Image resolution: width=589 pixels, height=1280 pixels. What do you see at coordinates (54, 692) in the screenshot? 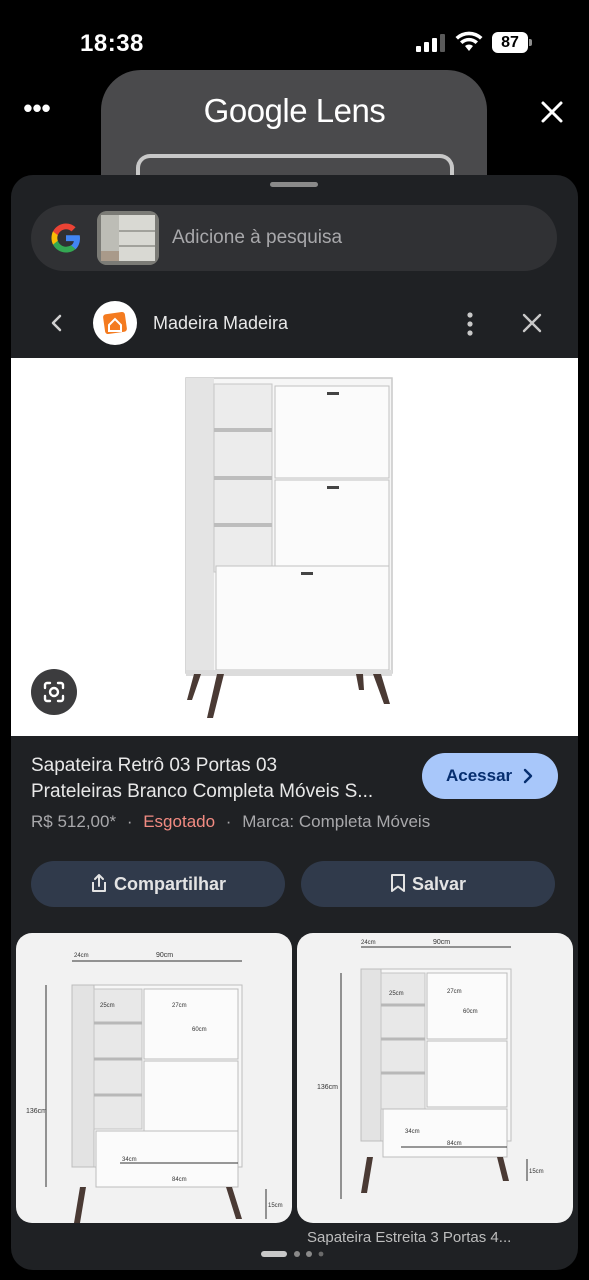
I see `lens-search-icon` at bounding box center [54, 692].